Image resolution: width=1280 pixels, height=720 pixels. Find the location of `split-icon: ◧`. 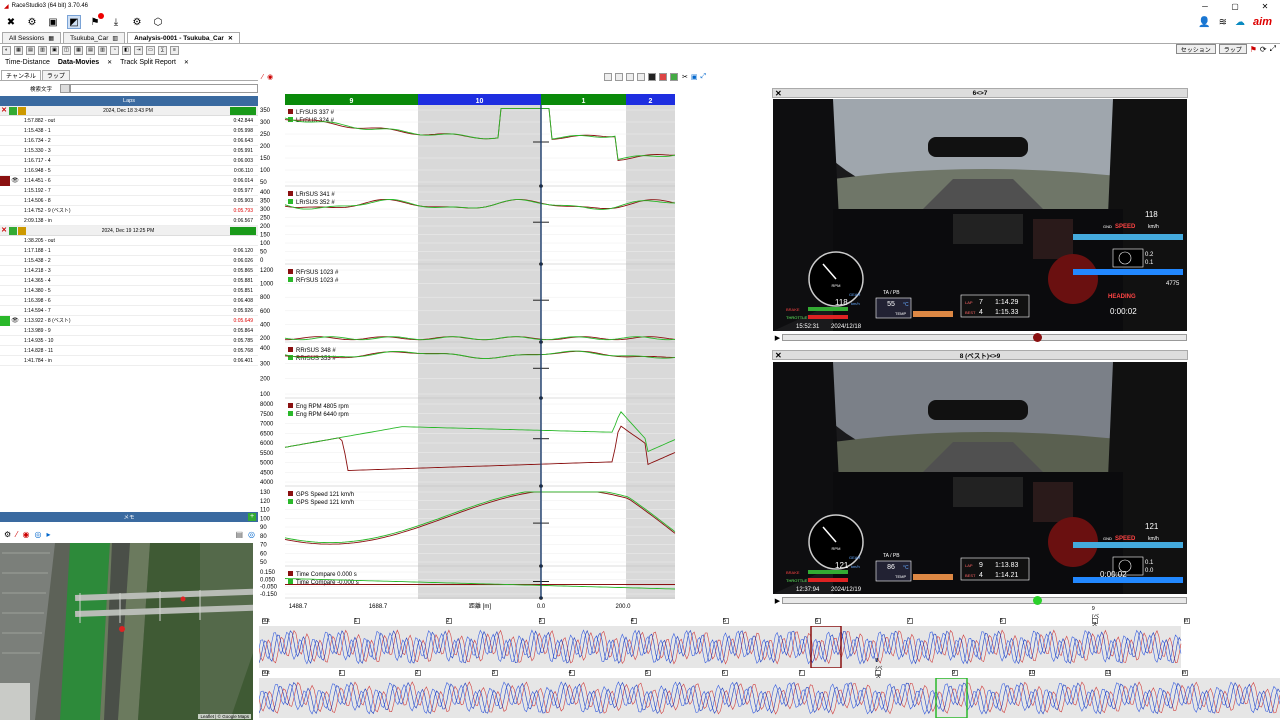

split-icon: ◧ is located at coordinates (126, 50).